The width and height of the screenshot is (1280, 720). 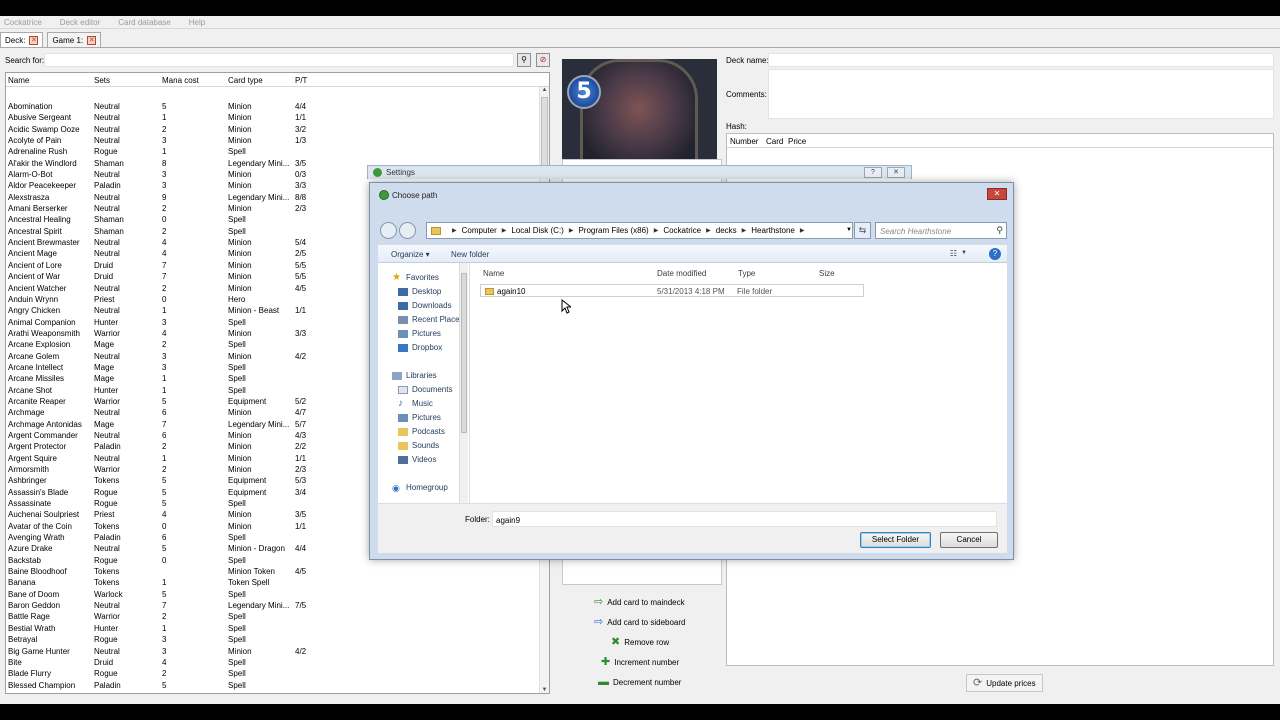 What do you see at coordinates (995, 254) in the screenshot?
I see `help-icon: ?` at bounding box center [995, 254].